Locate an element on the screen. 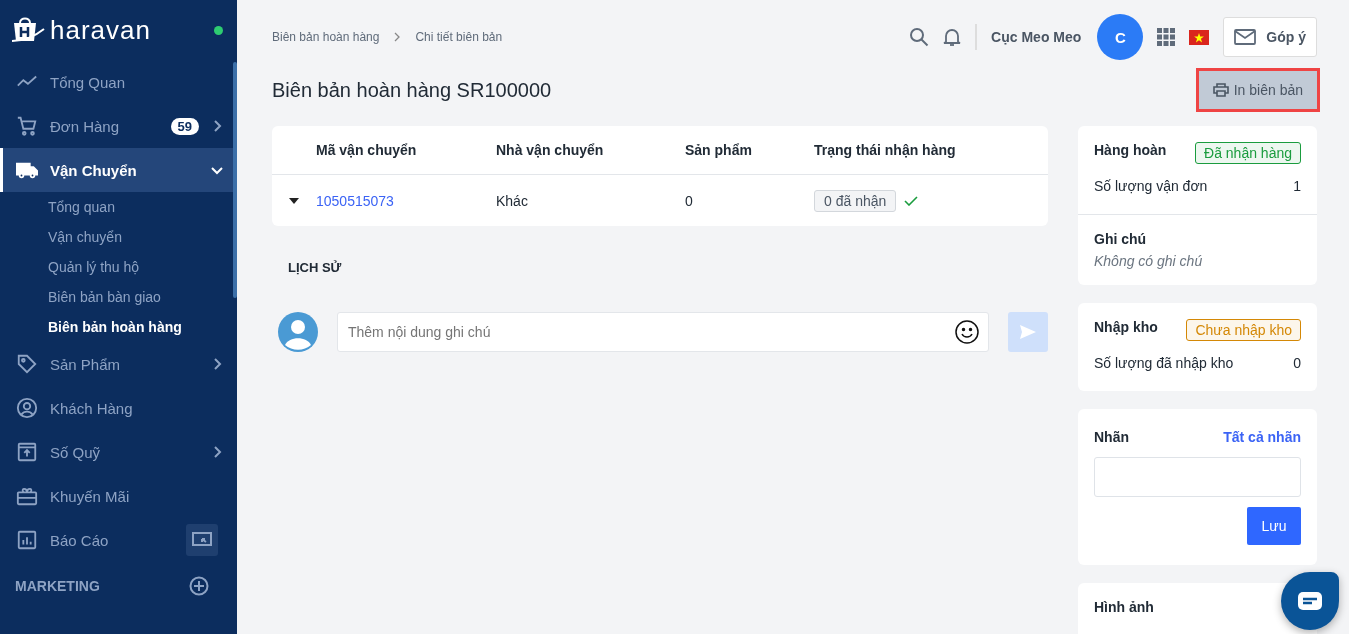  user-avatar-icon is located at coordinates (298, 332).